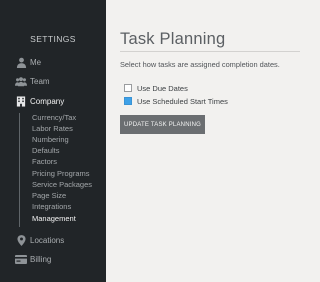  What do you see at coordinates (49, 195) in the screenshot?
I see `subnav-item-page-size: Page Size` at bounding box center [49, 195].